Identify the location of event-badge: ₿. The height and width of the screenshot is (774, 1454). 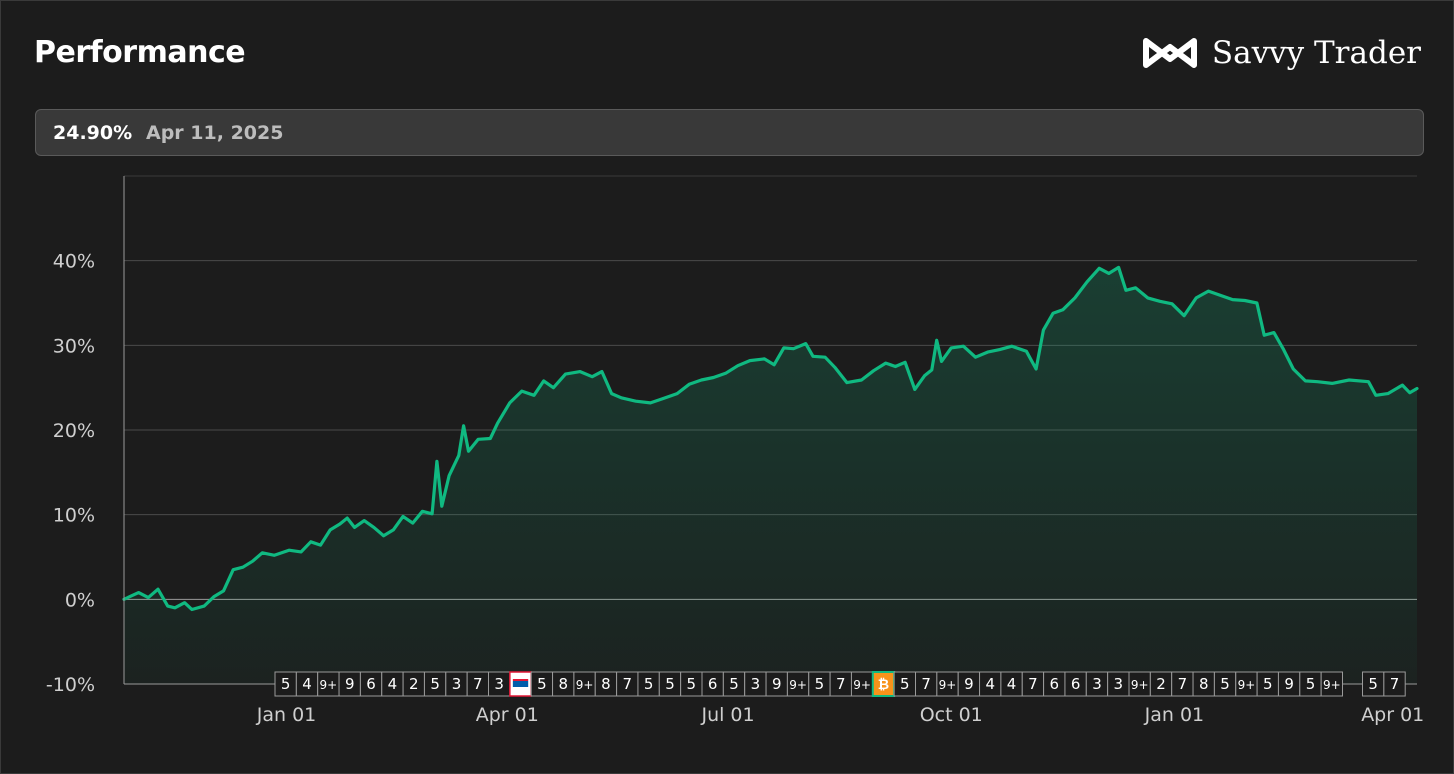
(883, 684).